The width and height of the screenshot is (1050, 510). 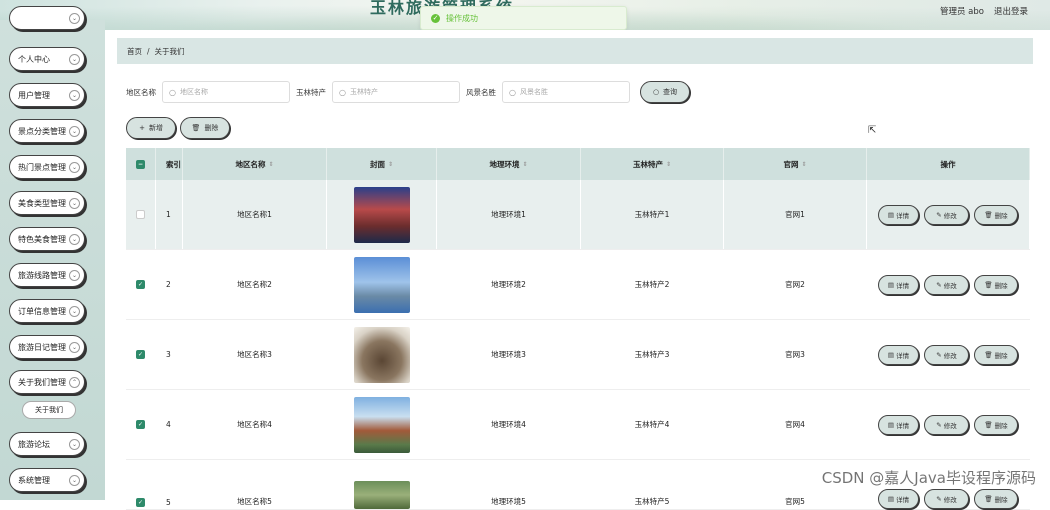 I want to click on header-name: 地区名称 ⇕, so click(x=255, y=164).